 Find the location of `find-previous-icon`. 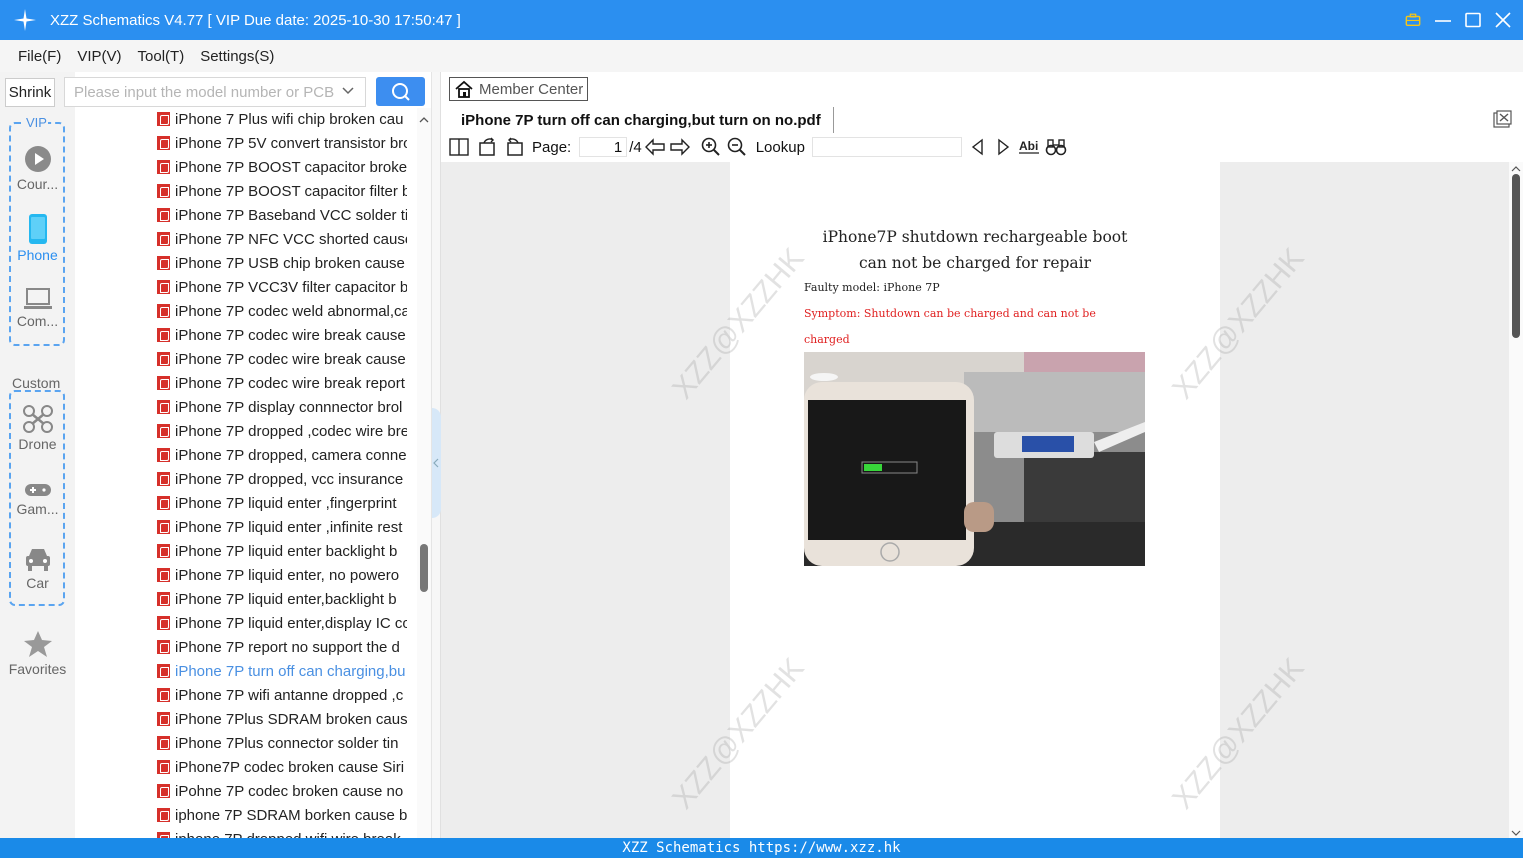

find-previous-icon is located at coordinates (978, 147).